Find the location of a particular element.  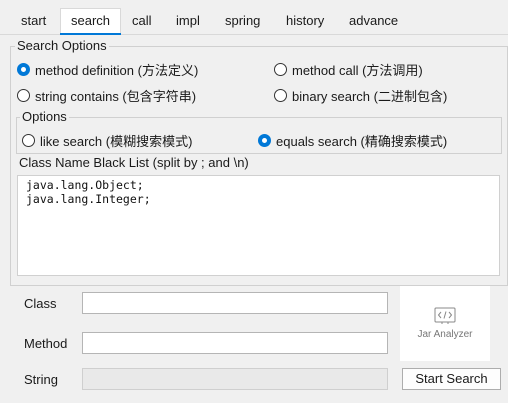

radio-string-contains: string contains (包含字符串) is located at coordinates (106, 95).